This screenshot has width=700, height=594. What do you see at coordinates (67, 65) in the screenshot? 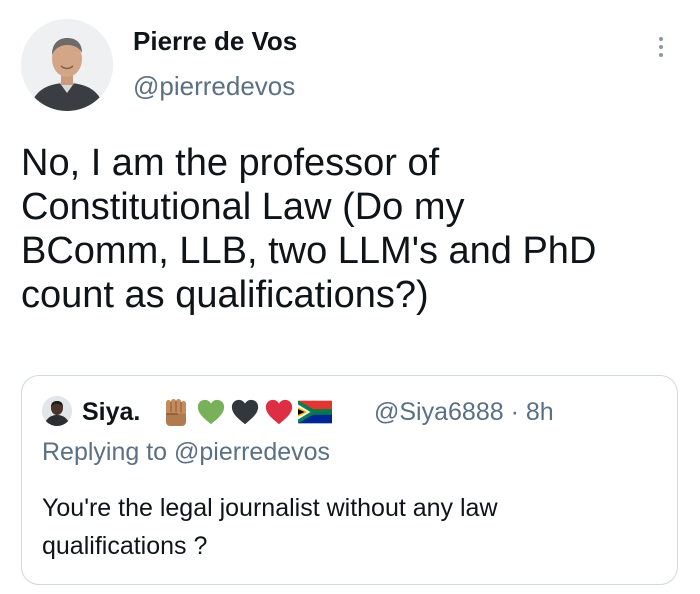
I see `author-avatar` at bounding box center [67, 65].